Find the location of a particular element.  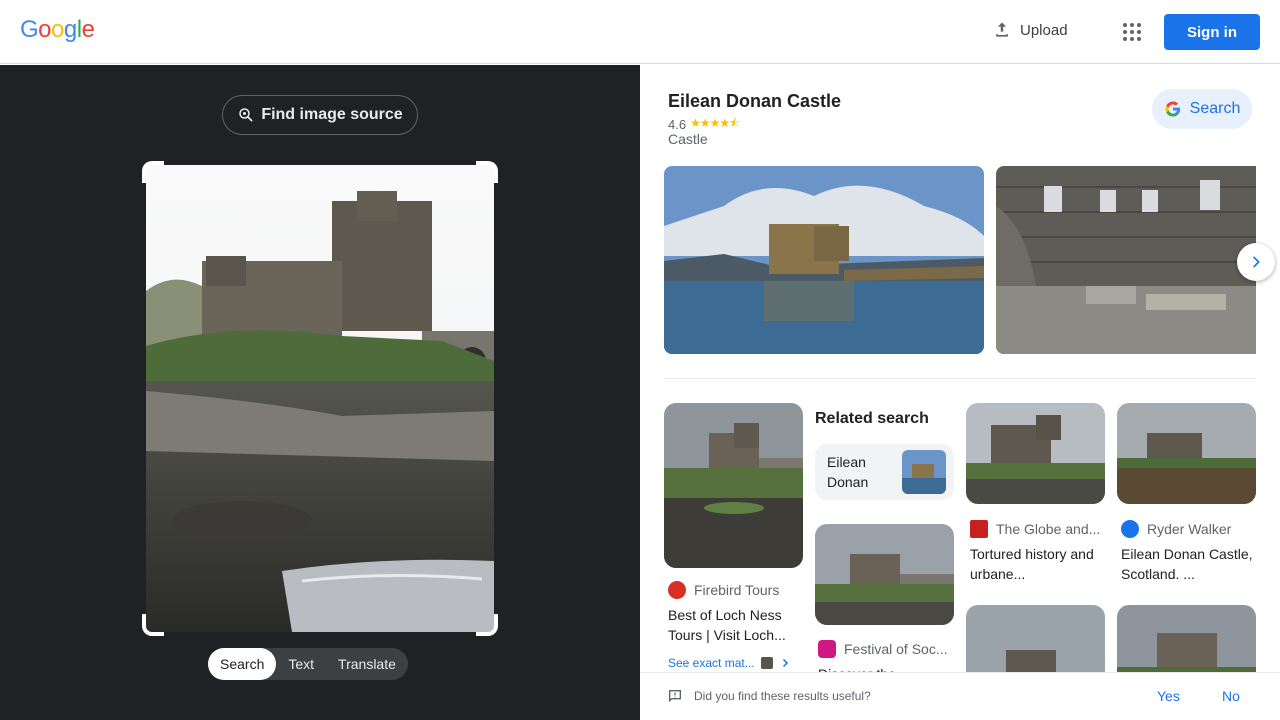

related-search-chip: Eilean Donan is located at coordinates (884, 472).